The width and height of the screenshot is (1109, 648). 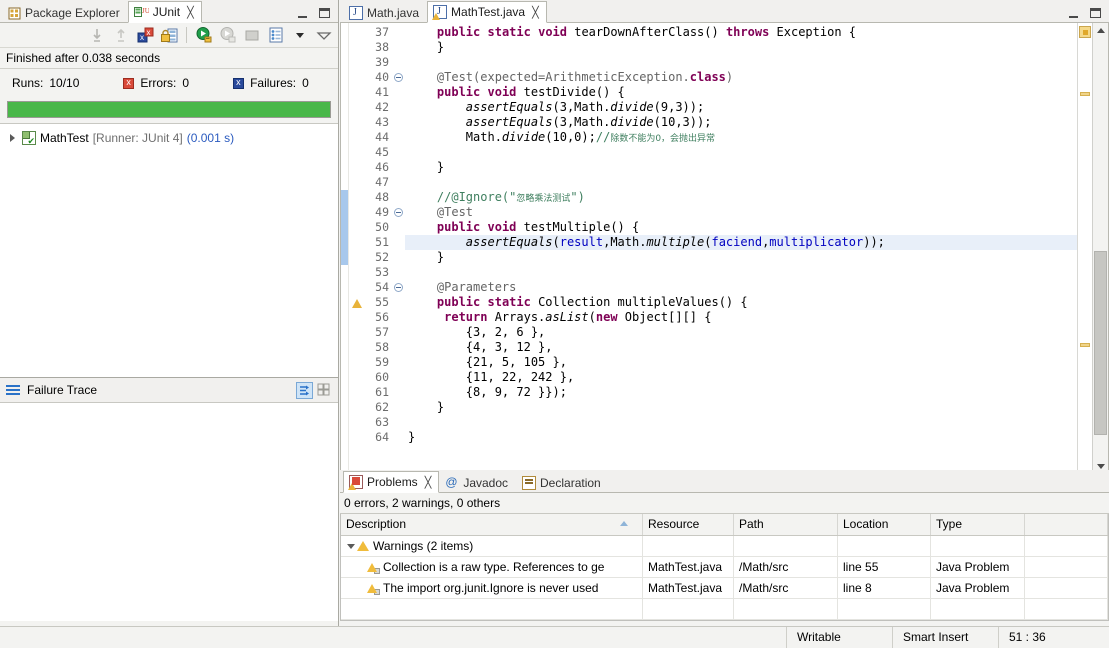 What do you see at coordinates (204, 35) in the screenshot?
I see `rerun-test-icon` at bounding box center [204, 35].